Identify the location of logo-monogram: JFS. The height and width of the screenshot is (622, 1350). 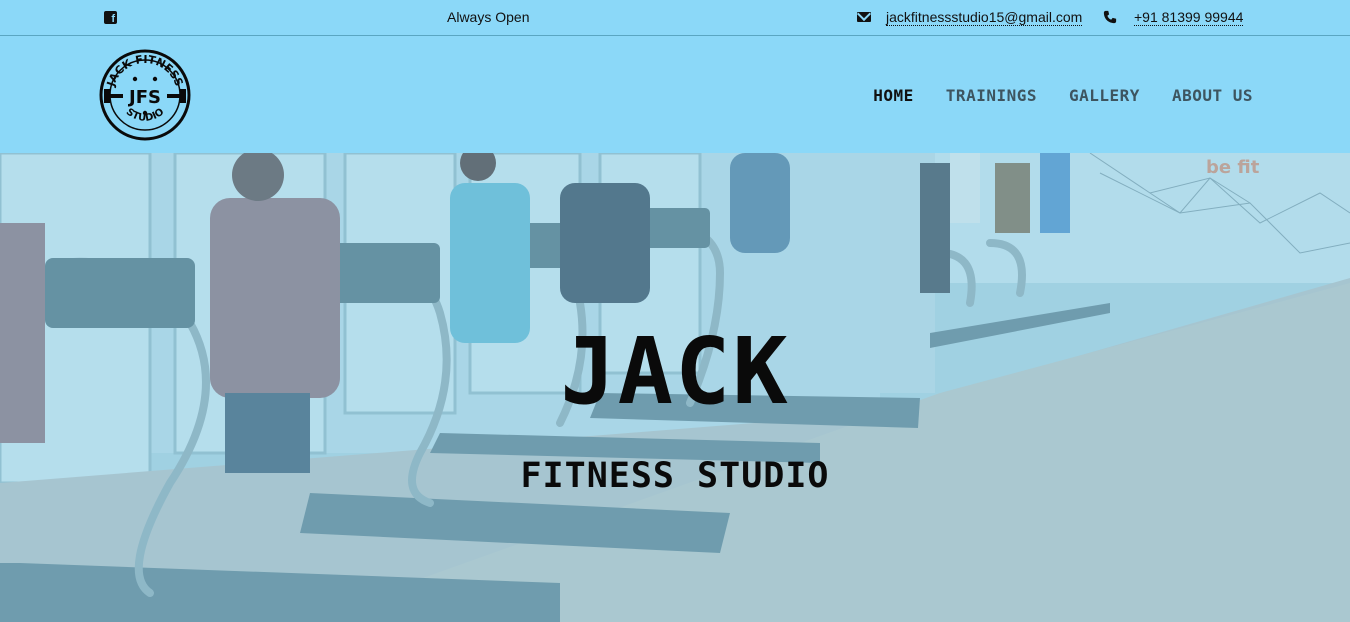
(144, 97).